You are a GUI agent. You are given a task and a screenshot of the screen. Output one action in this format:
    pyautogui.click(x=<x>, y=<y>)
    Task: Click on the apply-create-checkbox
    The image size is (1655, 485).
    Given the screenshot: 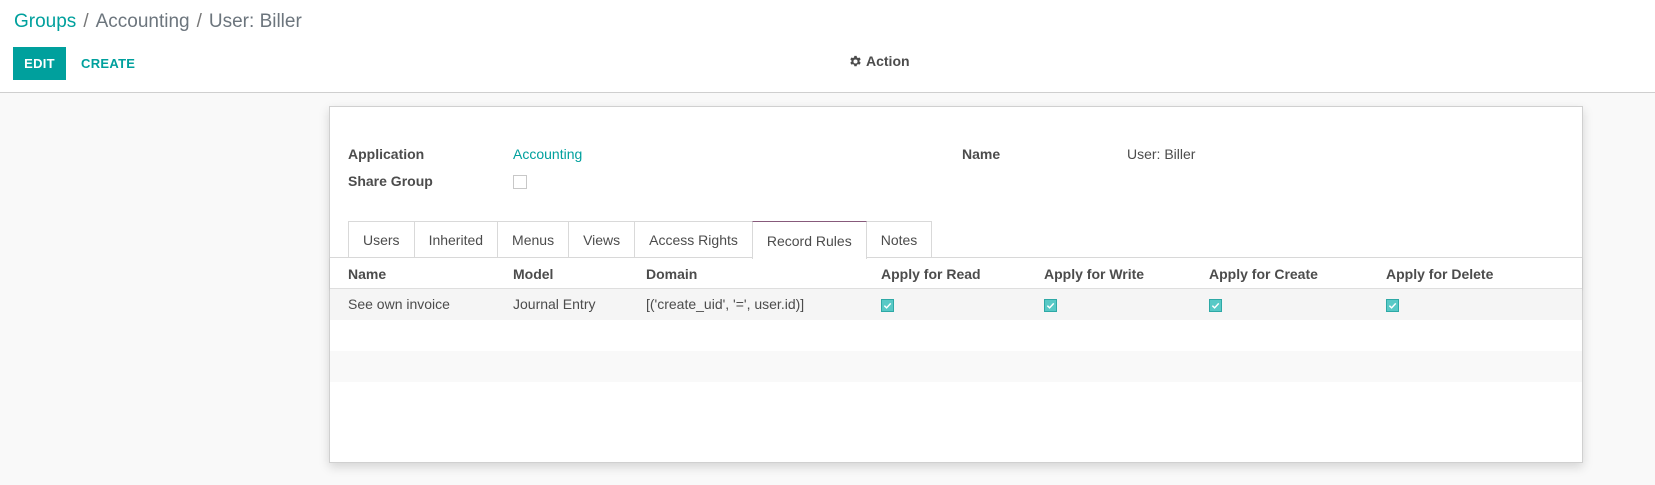 What is the action you would take?
    pyautogui.click(x=1215, y=305)
    